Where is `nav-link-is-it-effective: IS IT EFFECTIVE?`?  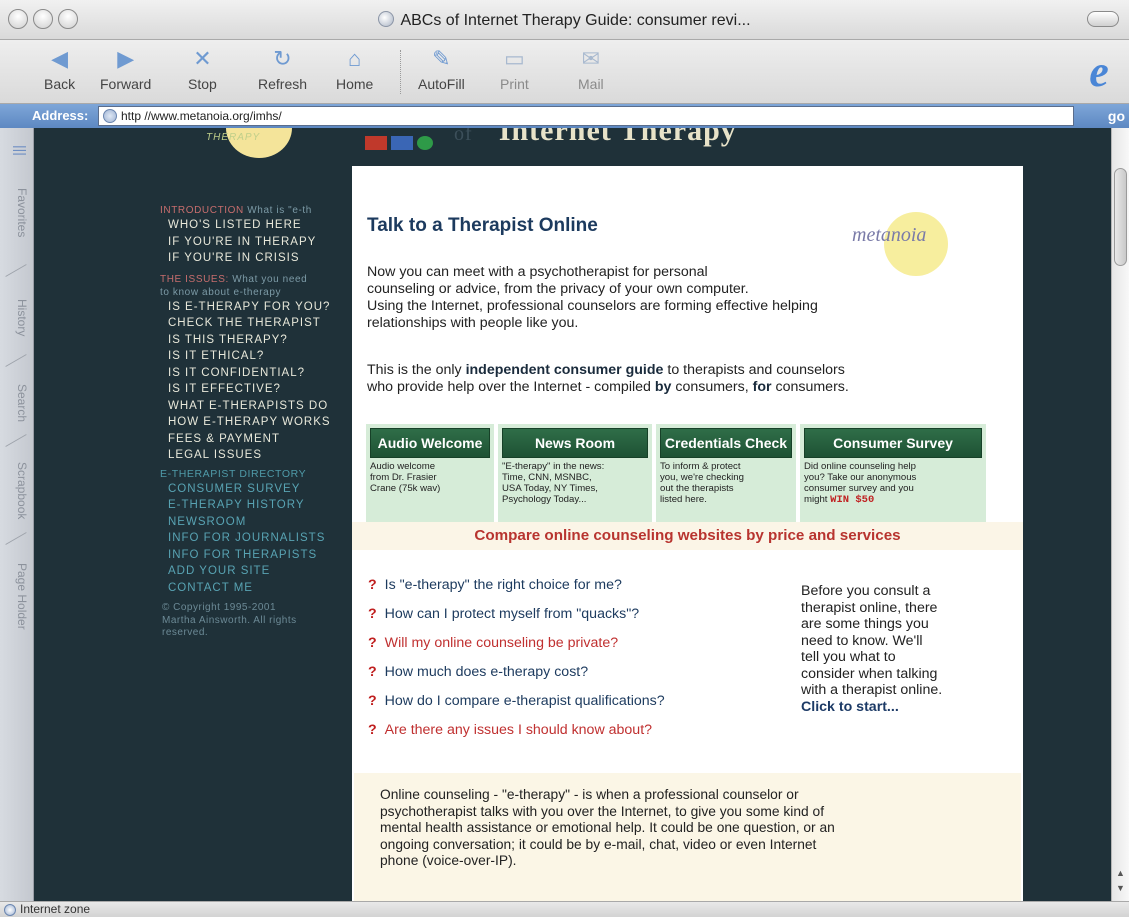
nav-link-is-it-effective: IS IT EFFECTIVE? is located at coordinates (255, 389).